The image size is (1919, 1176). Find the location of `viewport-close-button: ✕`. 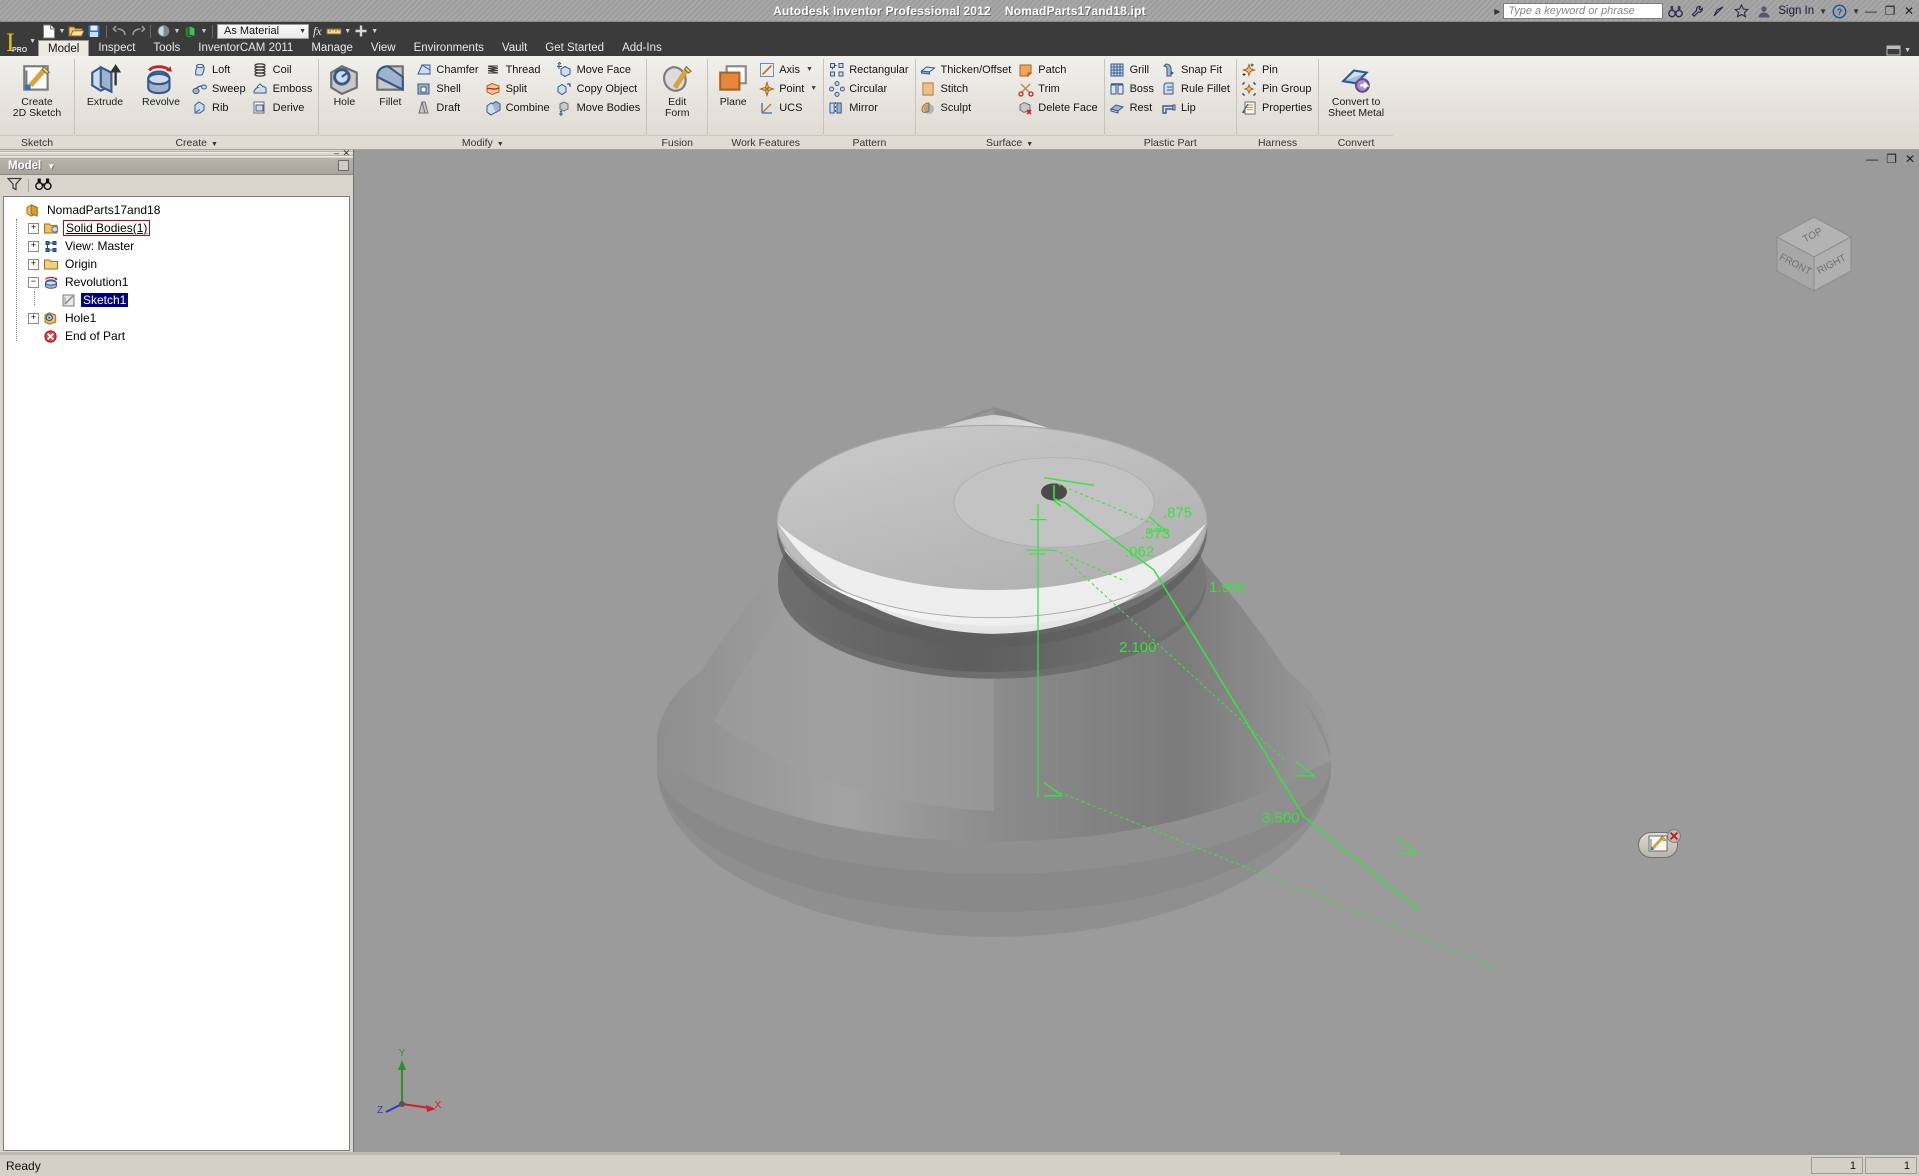

viewport-close-button: ✕ is located at coordinates (1910, 159).